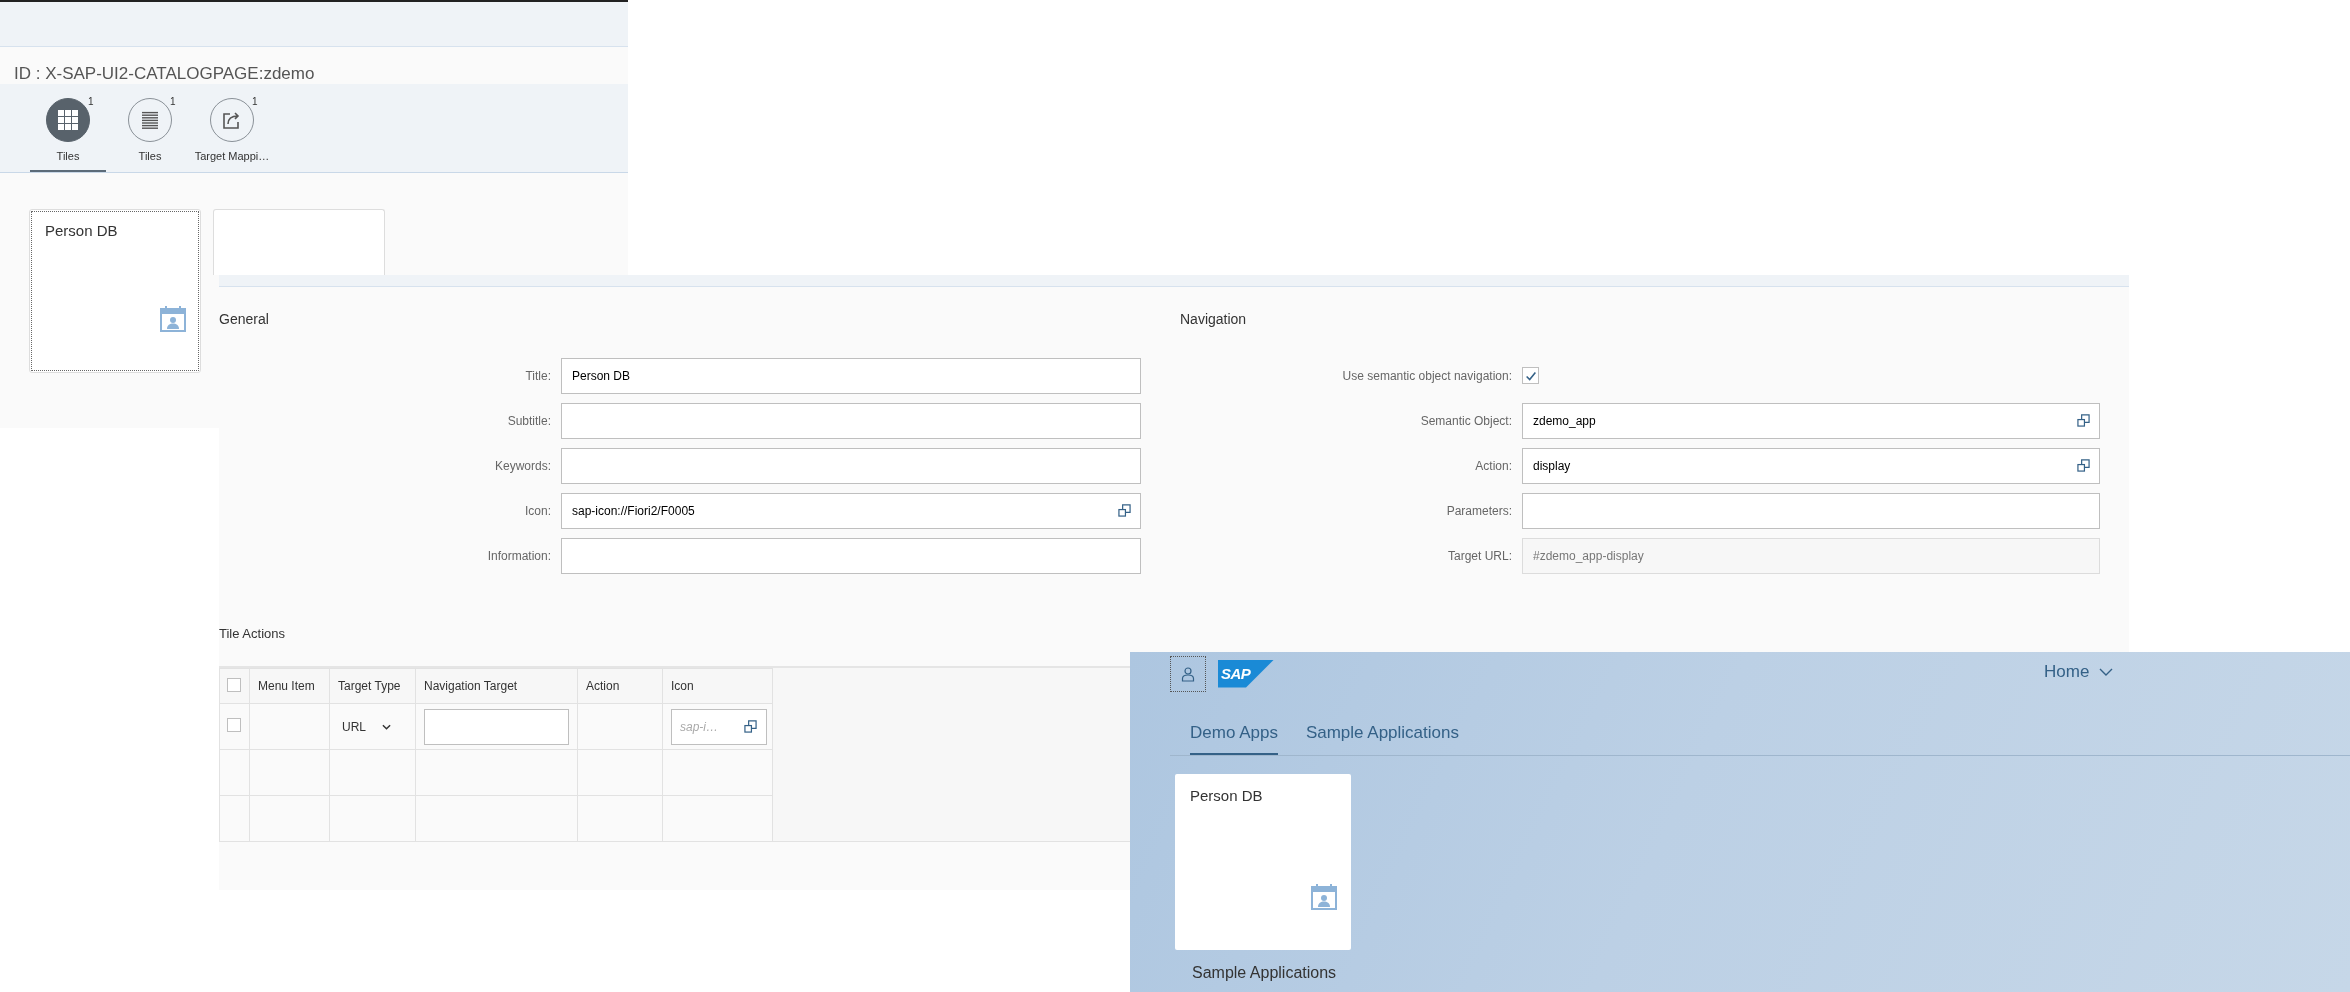 The height and width of the screenshot is (992, 2350). Describe the element at coordinates (299, 242) in the screenshot. I see `blank-tile` at that location.